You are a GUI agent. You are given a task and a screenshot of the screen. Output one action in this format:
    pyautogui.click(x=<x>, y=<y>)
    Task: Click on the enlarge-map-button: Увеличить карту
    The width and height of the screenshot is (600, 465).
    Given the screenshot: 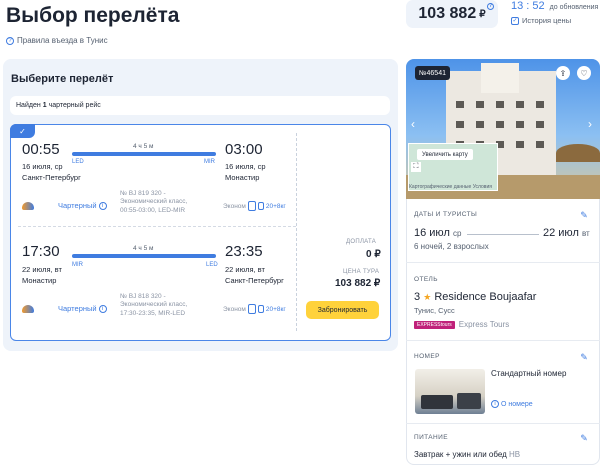 What is the action you would take?
    pyautogui.click(x=445, y=154)
    